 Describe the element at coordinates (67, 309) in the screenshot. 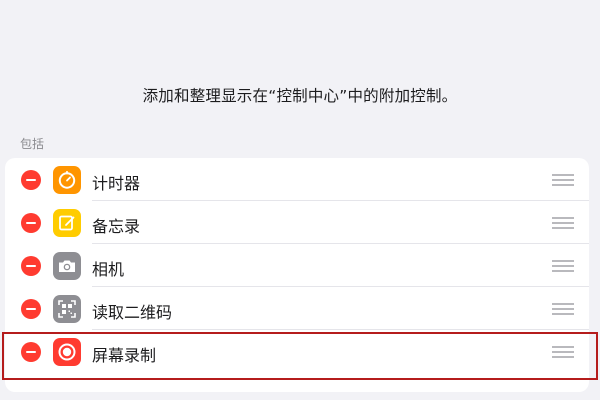

I see `qr-code-icon` at that location.